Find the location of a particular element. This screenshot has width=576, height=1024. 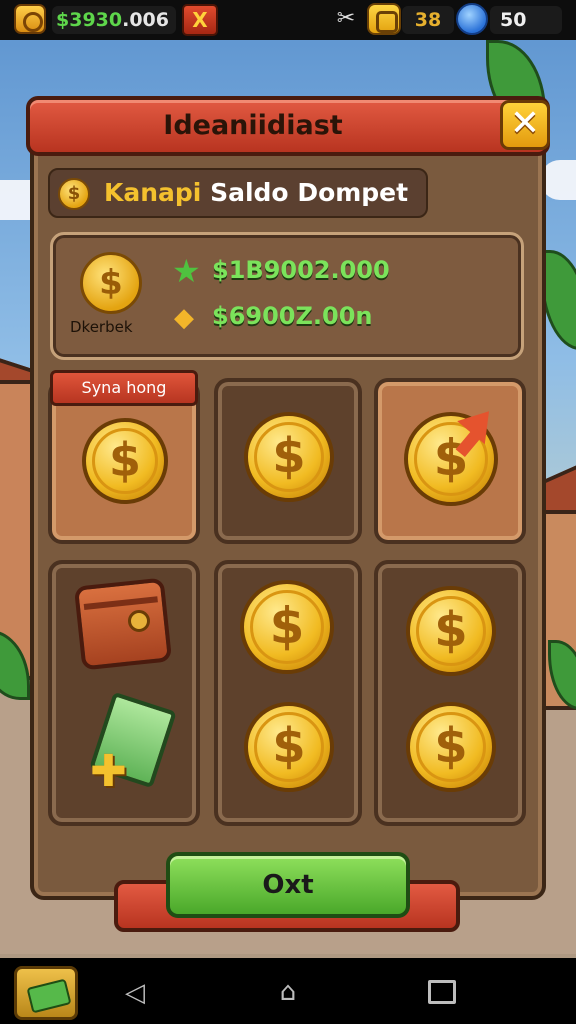

ok-button: Oxt is located at coordinates (288, 885).